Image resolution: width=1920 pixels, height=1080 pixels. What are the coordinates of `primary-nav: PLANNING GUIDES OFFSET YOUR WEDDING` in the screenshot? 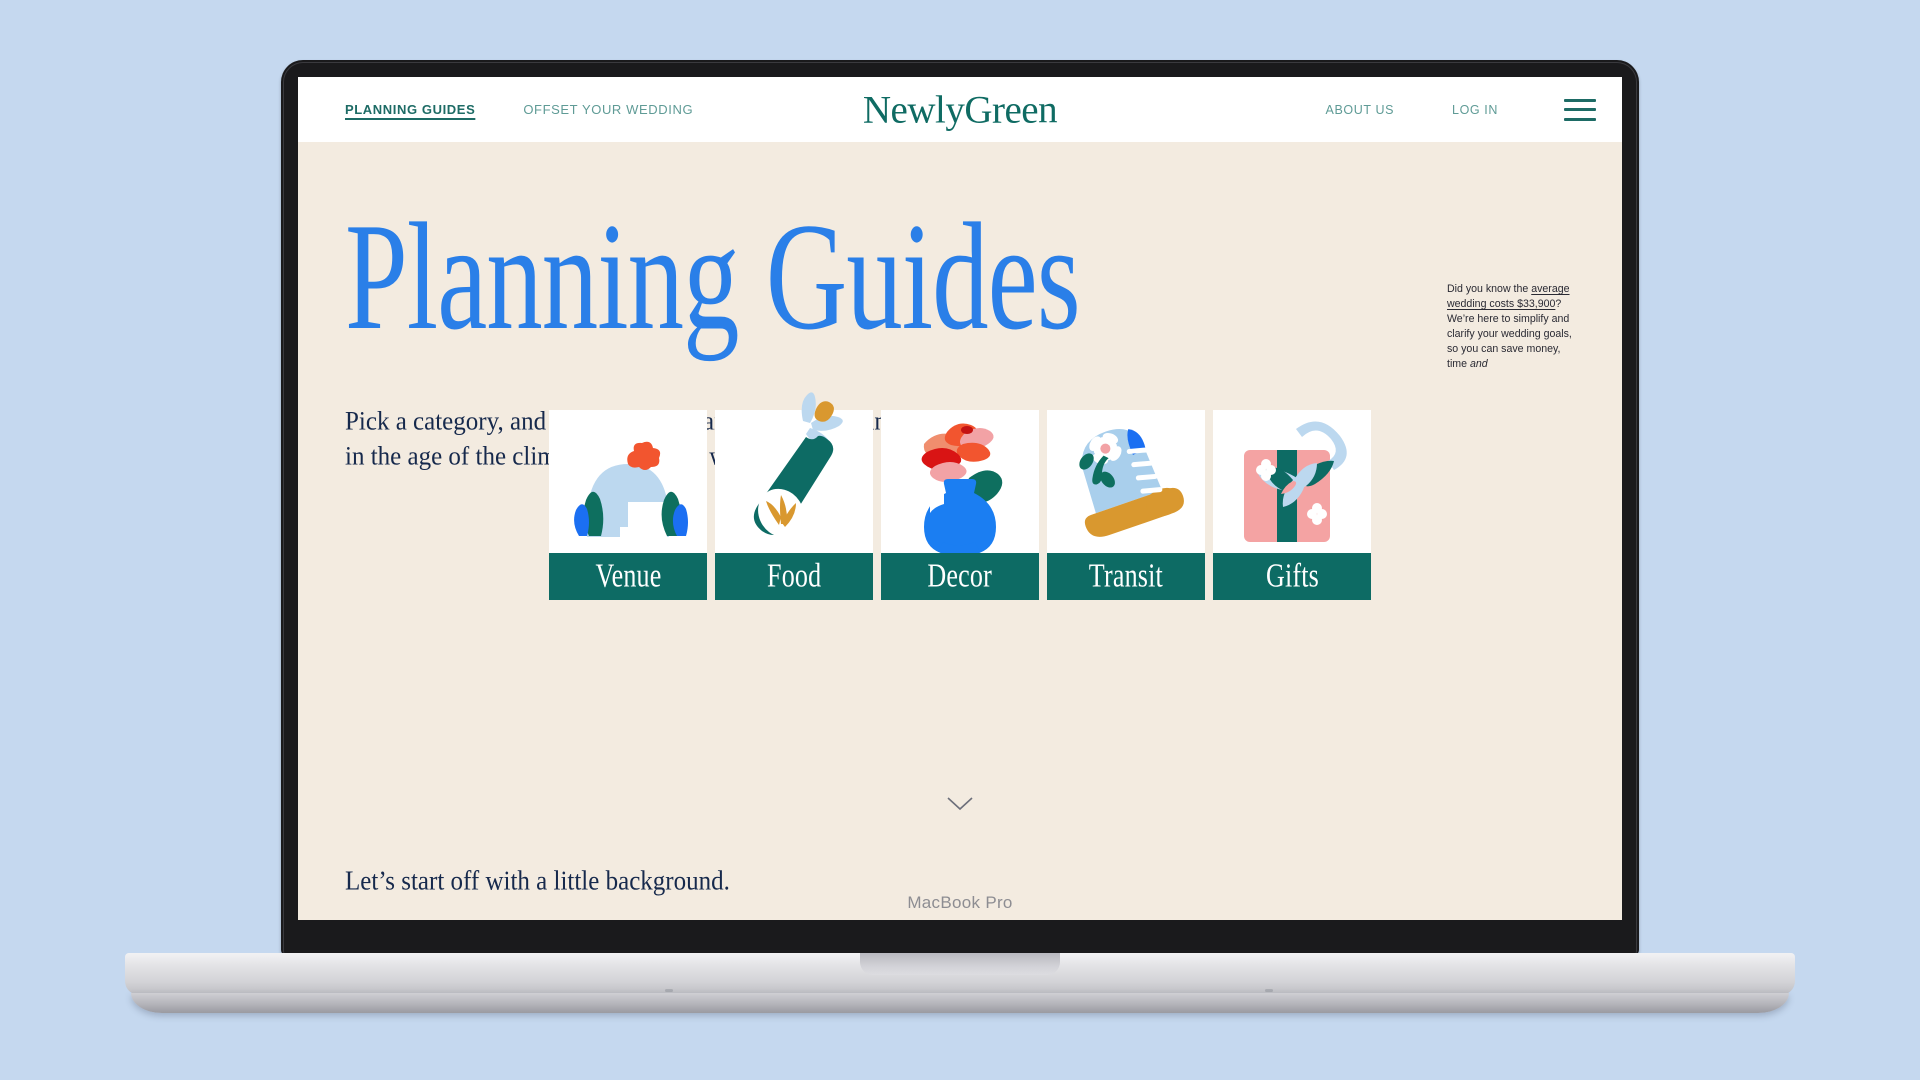 It's located at (519, 109).